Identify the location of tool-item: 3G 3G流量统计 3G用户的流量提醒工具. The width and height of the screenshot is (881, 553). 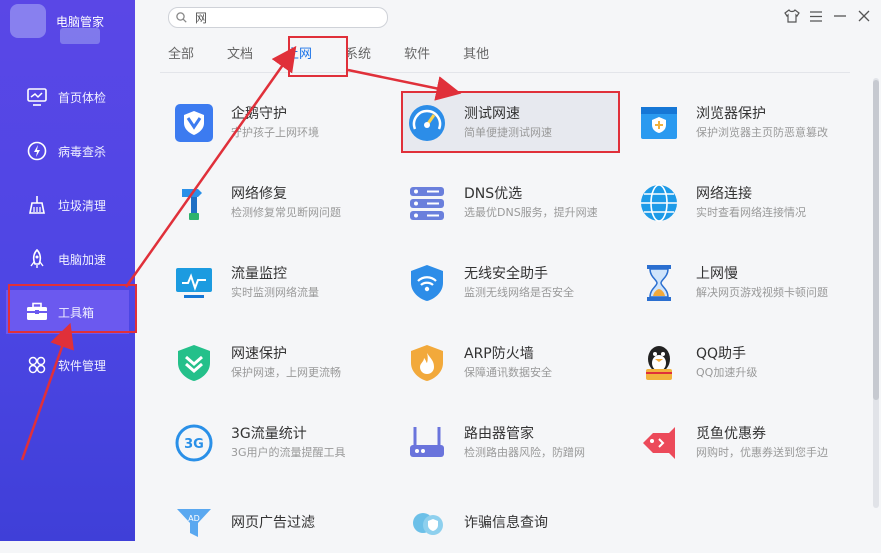
(285, 443).